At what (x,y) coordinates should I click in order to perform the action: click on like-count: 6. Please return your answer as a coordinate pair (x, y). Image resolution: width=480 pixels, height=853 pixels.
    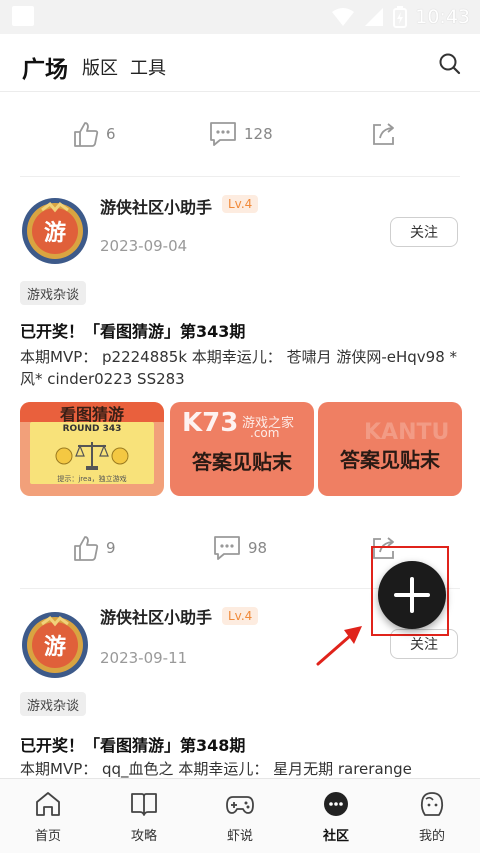
    Looking at the image, I should click on (111, 134).